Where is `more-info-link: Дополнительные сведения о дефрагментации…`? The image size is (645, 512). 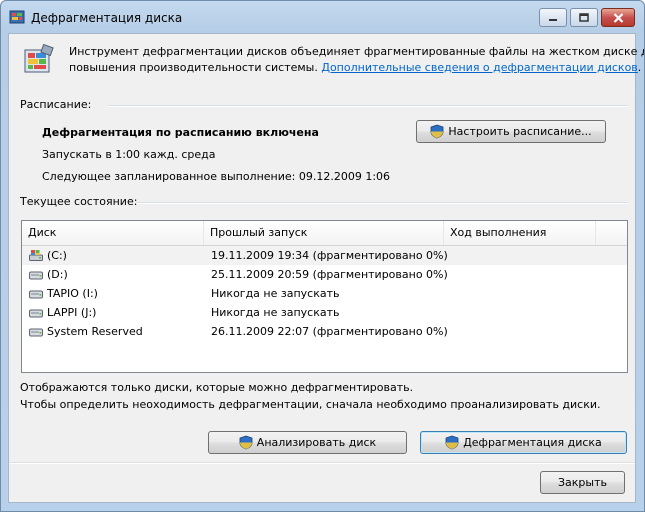 more-info-link: Дополнительные сведения о дефрагментации… is located at coordinates (479, 67).